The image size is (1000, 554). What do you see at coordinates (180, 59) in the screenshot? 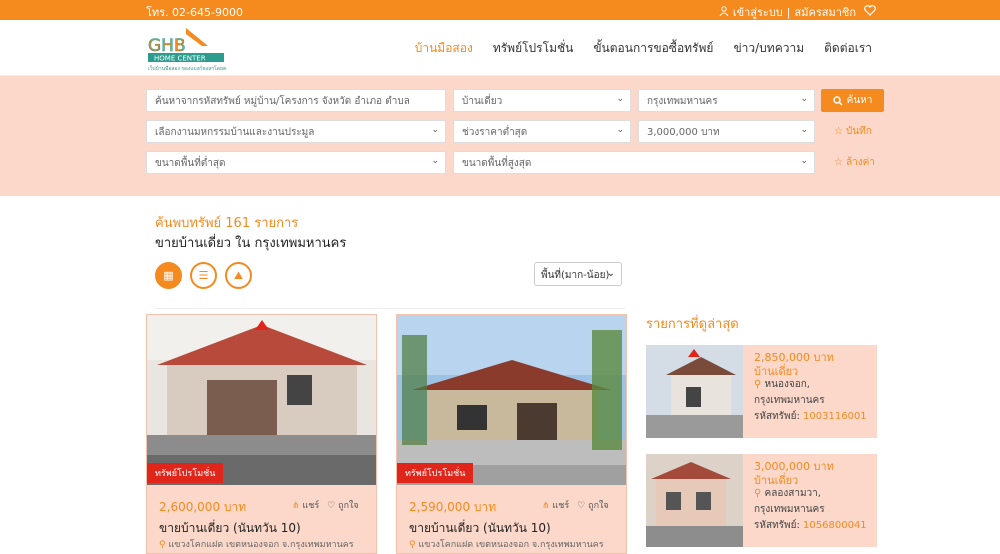
I see `svg-text: HOME CENTER` at bounding box center [180, 59].